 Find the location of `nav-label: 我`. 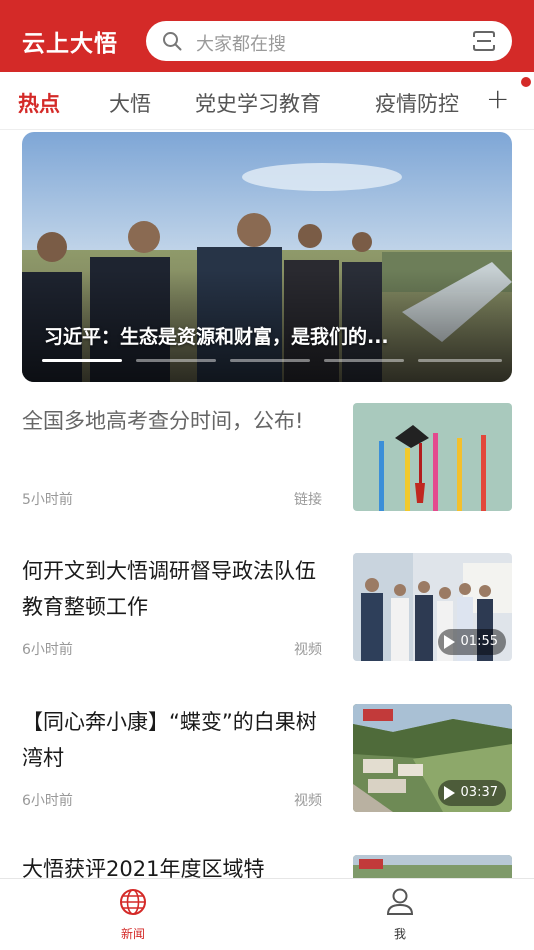

nav-label: 我 is located at coordinates (399, 934).